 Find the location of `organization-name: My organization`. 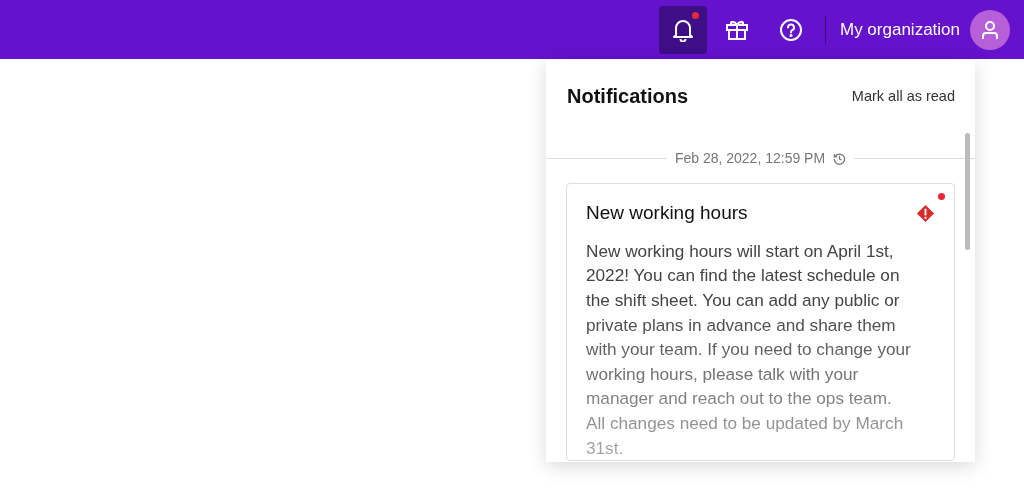

organization-name: My organization is located at coordinates (900, 29).